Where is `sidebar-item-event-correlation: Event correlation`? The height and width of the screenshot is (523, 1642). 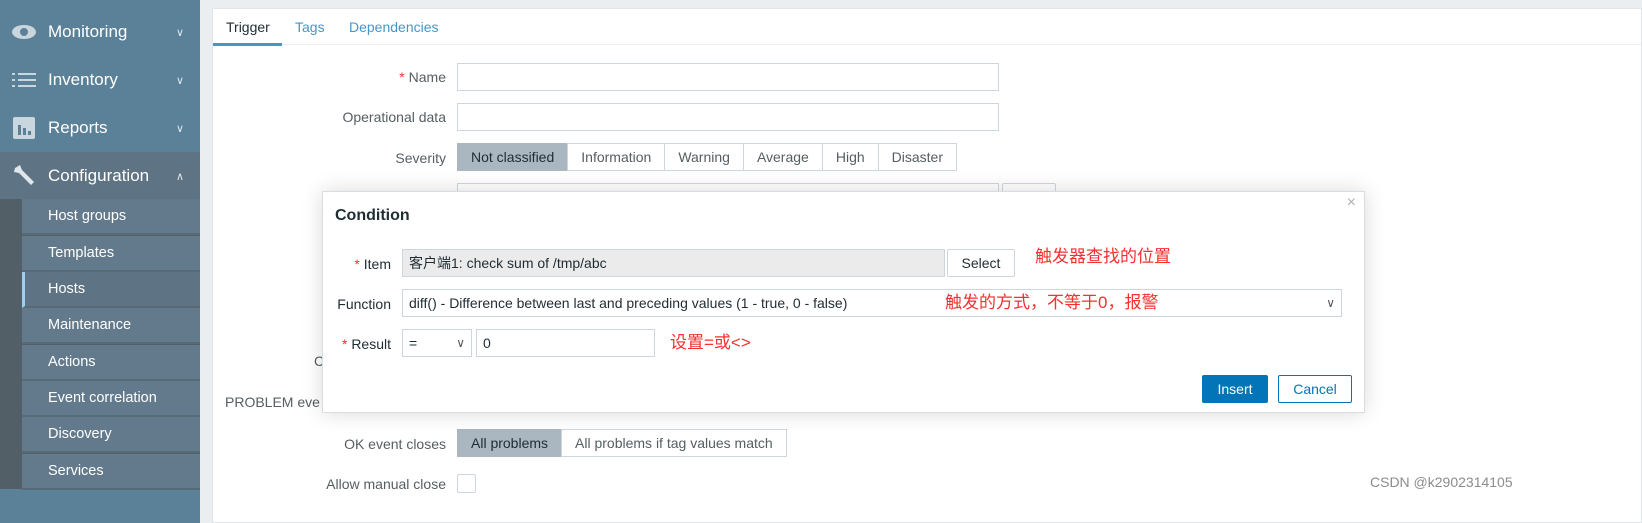
sidebar-item-event-correlation: Event correlation is located at coordinates (111, 399).